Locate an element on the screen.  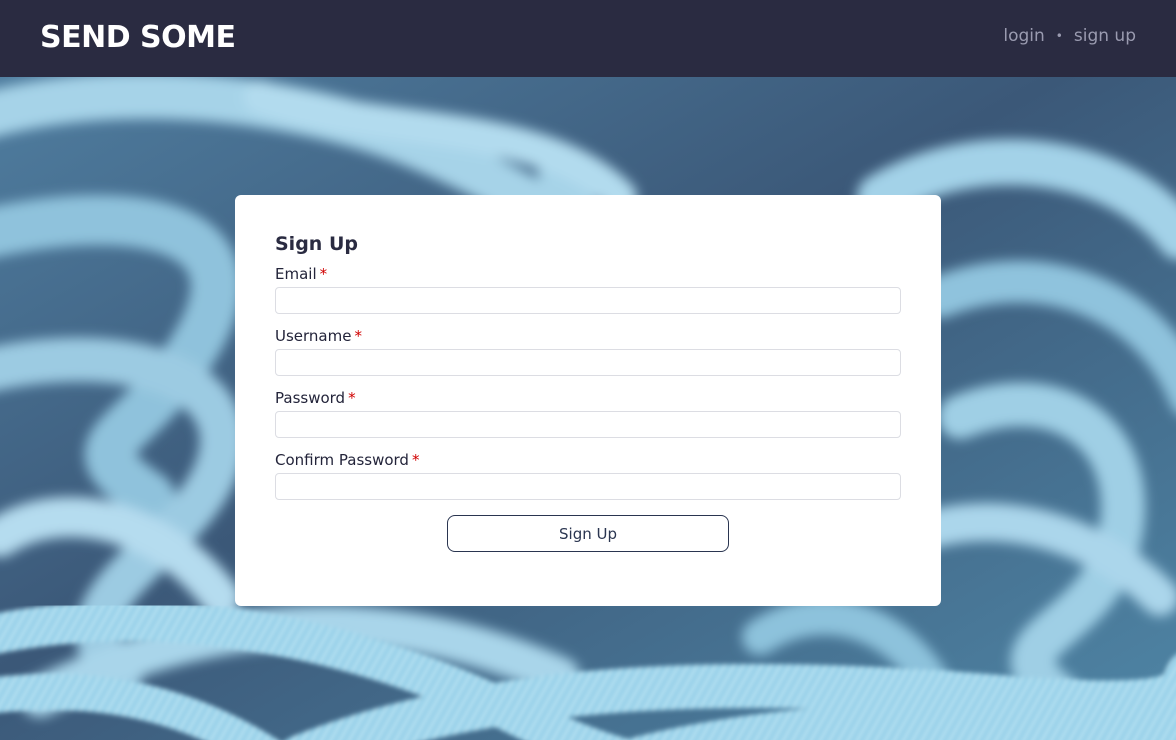
signup-submit-button: Sign Up is located at coordinates (588, 533).